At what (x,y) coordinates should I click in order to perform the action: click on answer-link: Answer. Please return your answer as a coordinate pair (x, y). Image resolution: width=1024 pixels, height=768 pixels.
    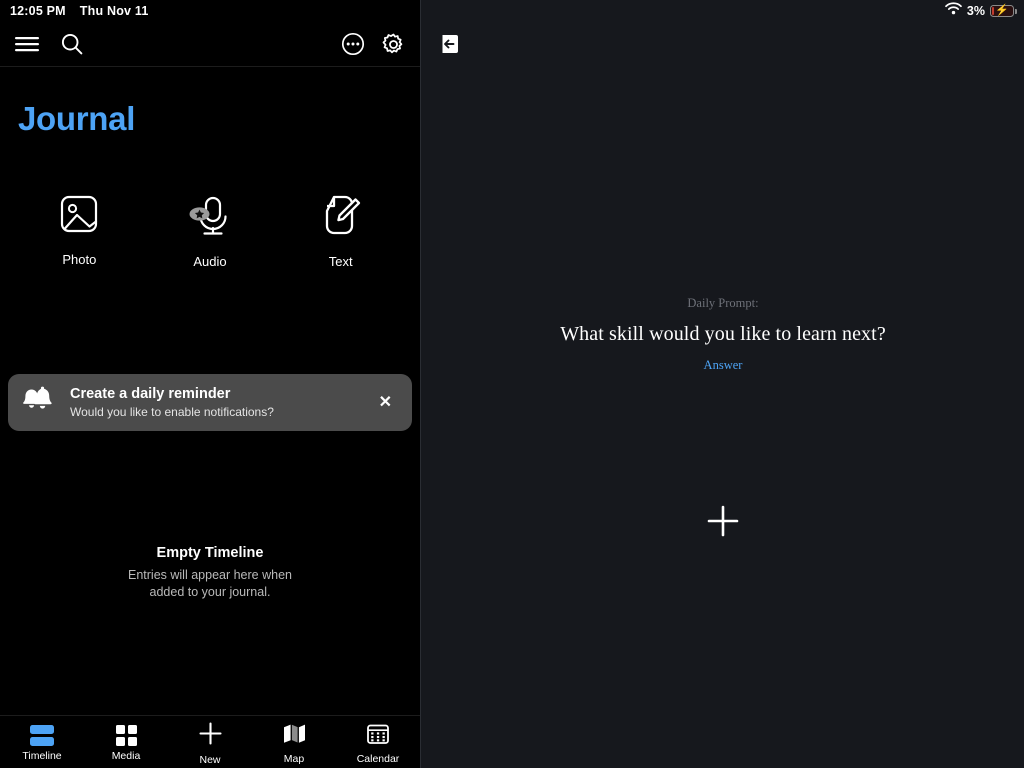
    Looking at the image, I should click on (722, 365).